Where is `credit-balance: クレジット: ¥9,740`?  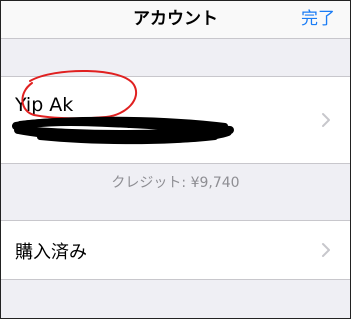
credit-balance: クレジット: ¥9,740 is located at coordinates (175, 183).